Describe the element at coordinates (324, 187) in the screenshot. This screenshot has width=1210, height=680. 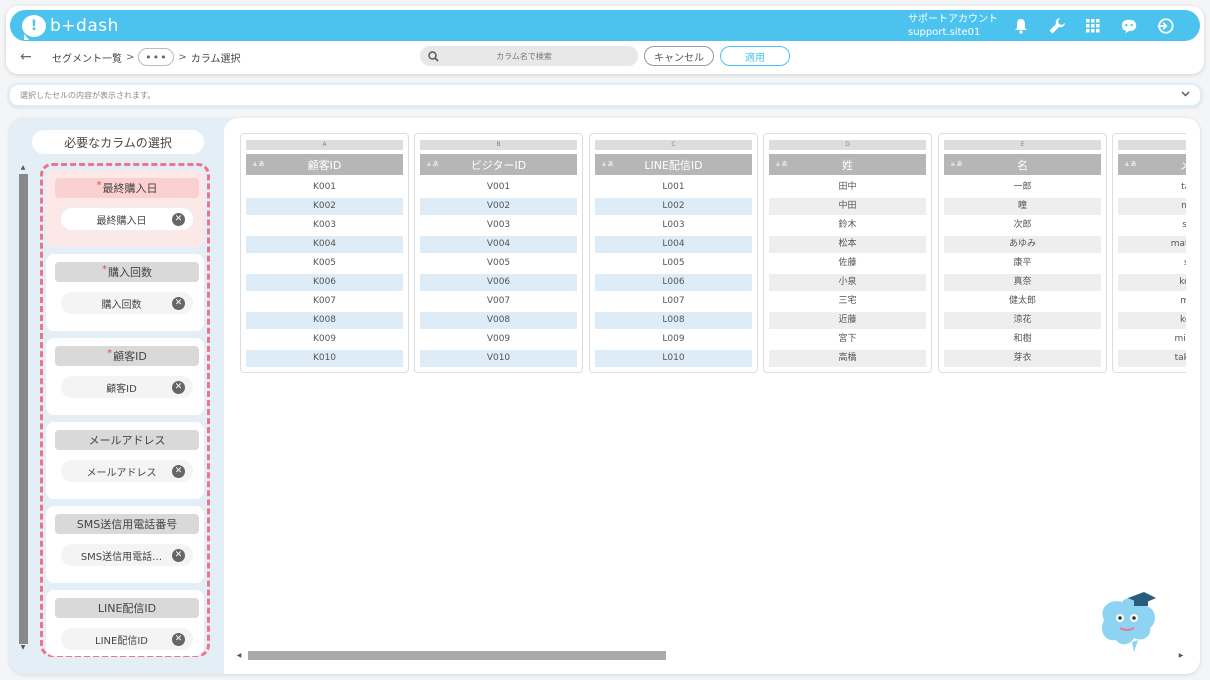
I see `grid-cell: K001` at that location.